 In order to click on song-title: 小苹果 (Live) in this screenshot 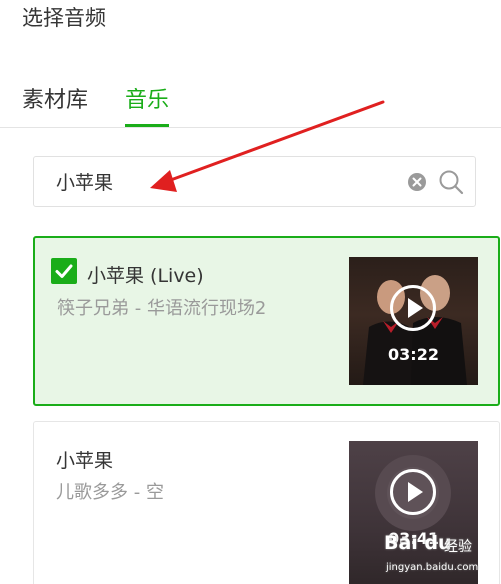, I will do `click(145, 276)`.